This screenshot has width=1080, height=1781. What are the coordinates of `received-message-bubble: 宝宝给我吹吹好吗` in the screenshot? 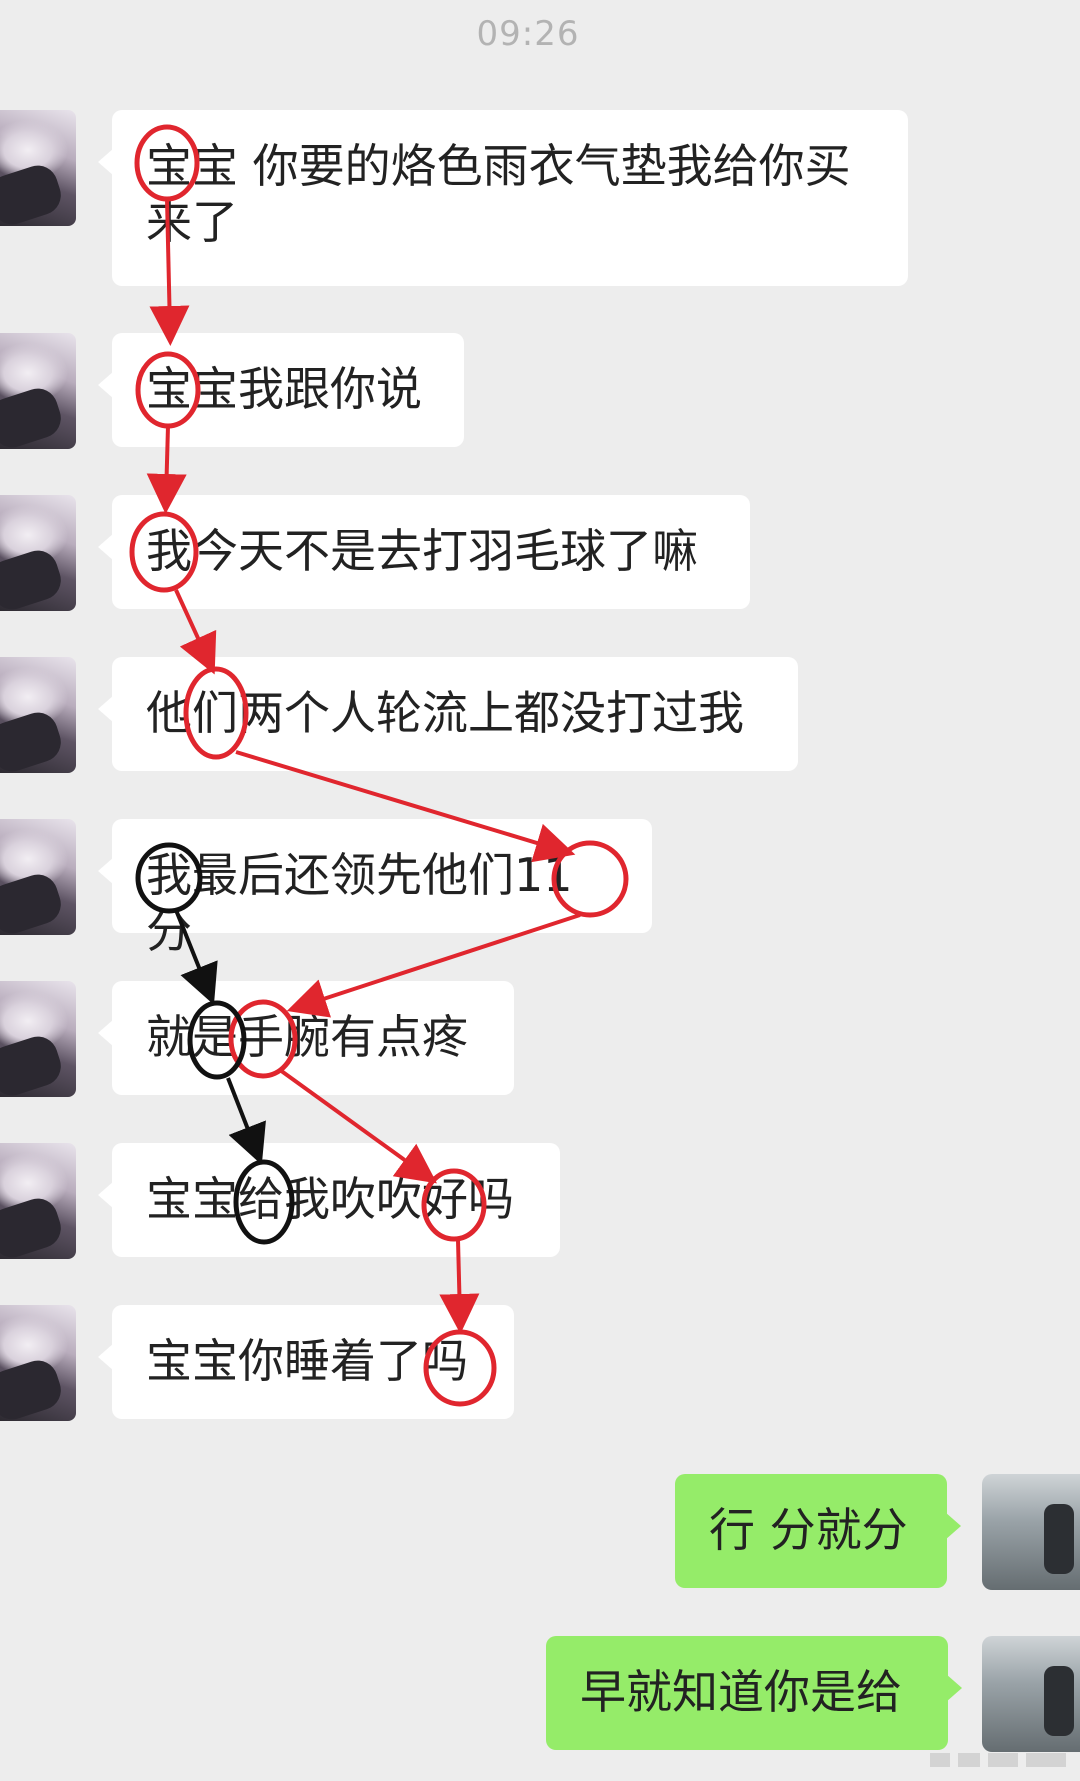 It's located at (329, 1200).